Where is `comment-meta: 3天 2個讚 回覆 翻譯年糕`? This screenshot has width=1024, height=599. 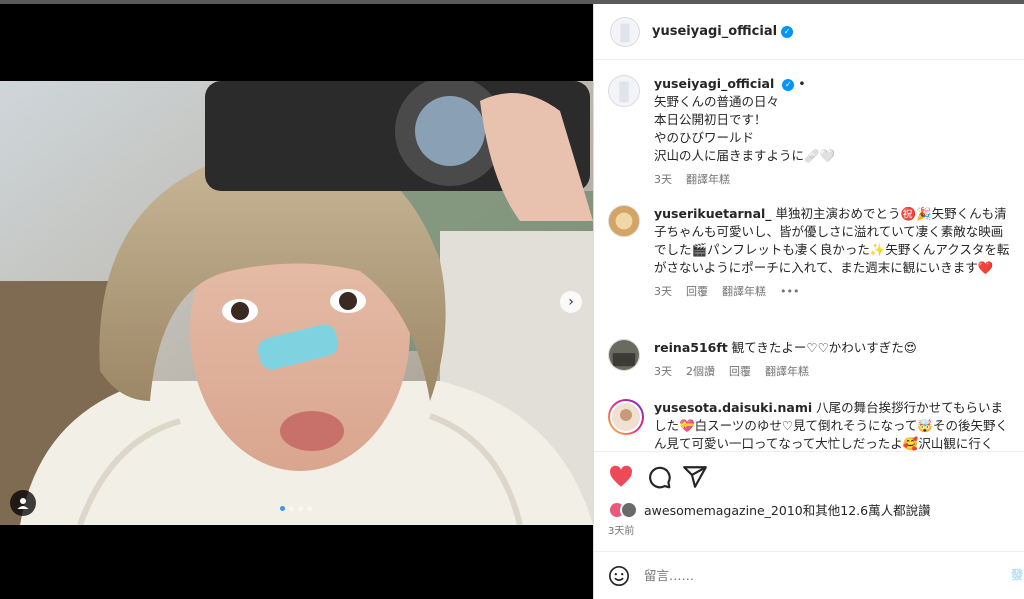
comment-meta: 3天 2個讚 回覆 翻譯年糕 is located at coordinates (833, 372).